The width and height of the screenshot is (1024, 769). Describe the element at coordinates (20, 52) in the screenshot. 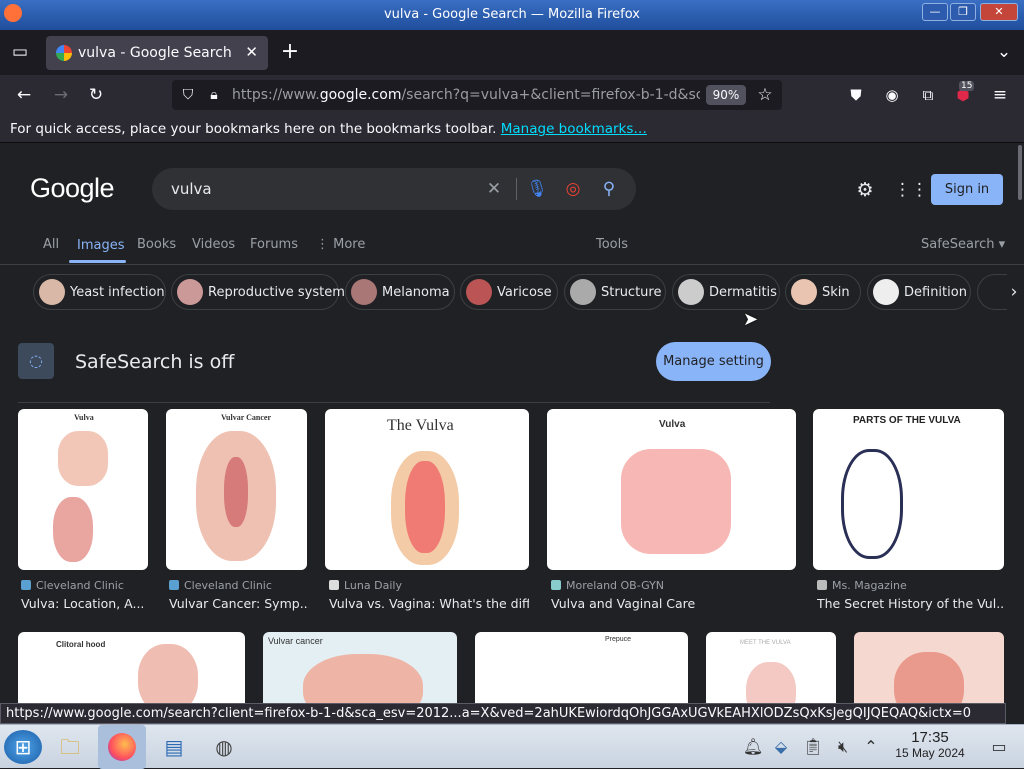

I see `tab-overview-icon: ▭` at that location.